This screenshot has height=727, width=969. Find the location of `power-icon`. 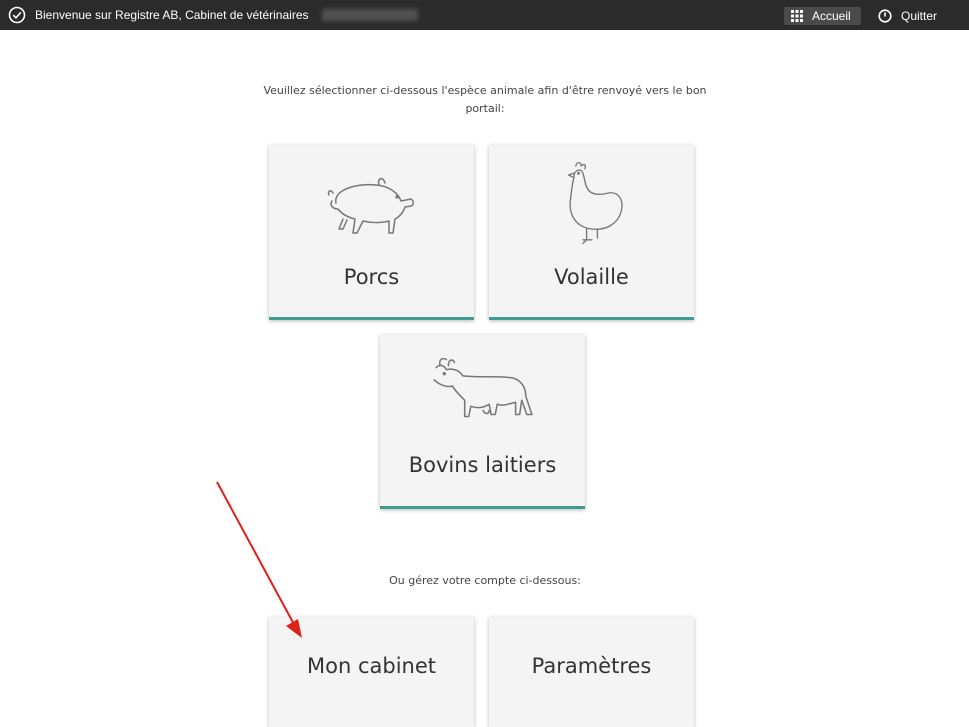

power-icon is located at coordinates (885, 16).